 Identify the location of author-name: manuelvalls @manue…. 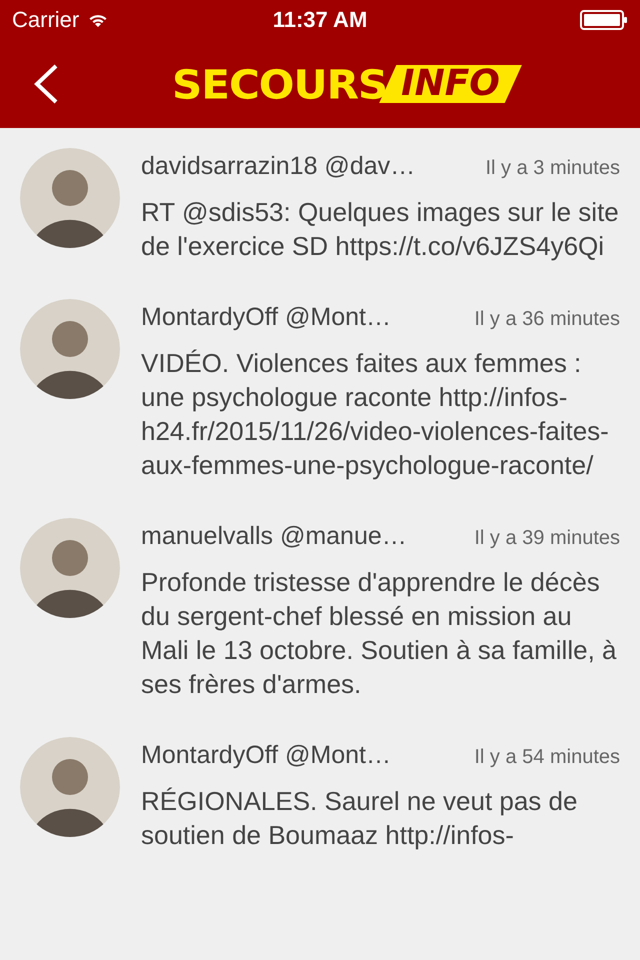
(274, 536).